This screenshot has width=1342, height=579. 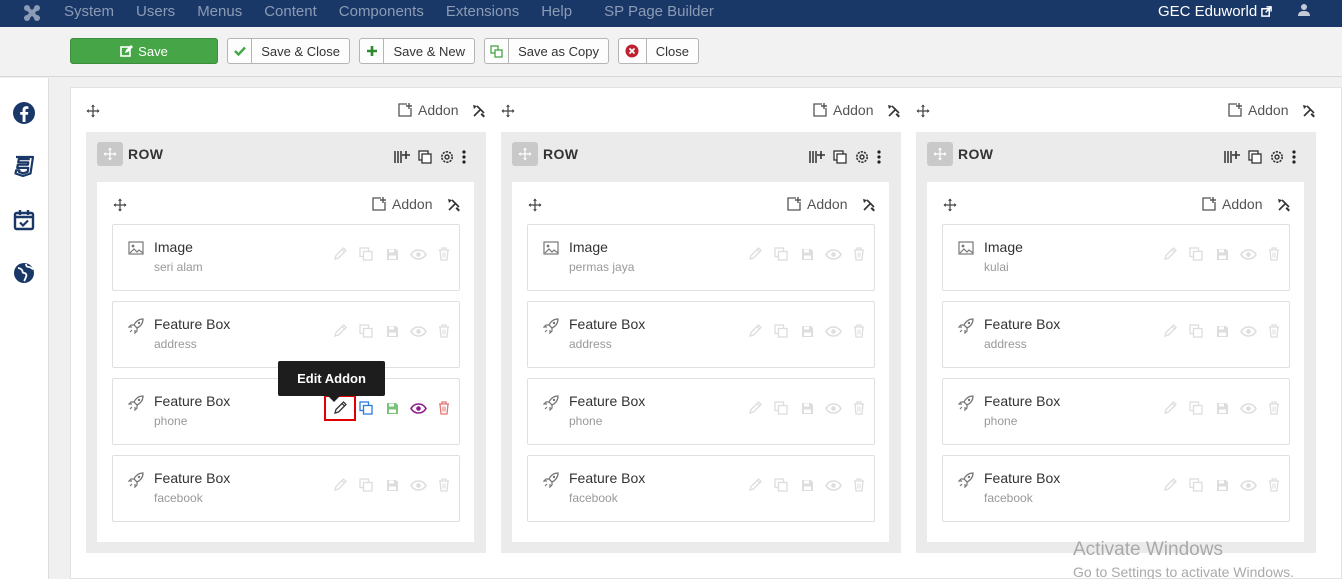 I want to click on site-link: GEC Eduworld, so click(x=1215, y=11).